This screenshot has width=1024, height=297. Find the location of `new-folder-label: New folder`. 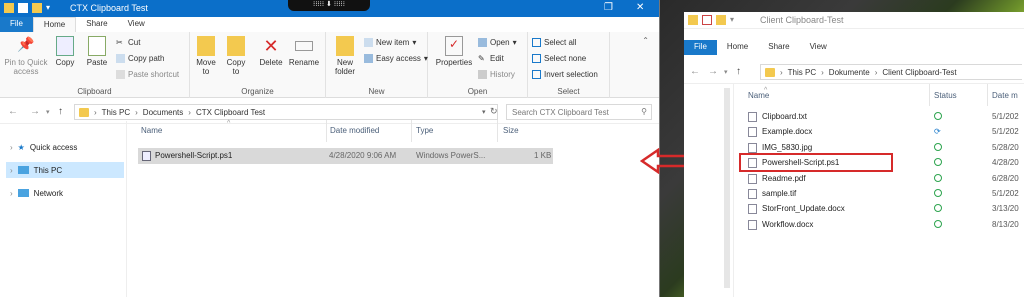

new-folder-label: New folder is located at coordinates (344, 67).